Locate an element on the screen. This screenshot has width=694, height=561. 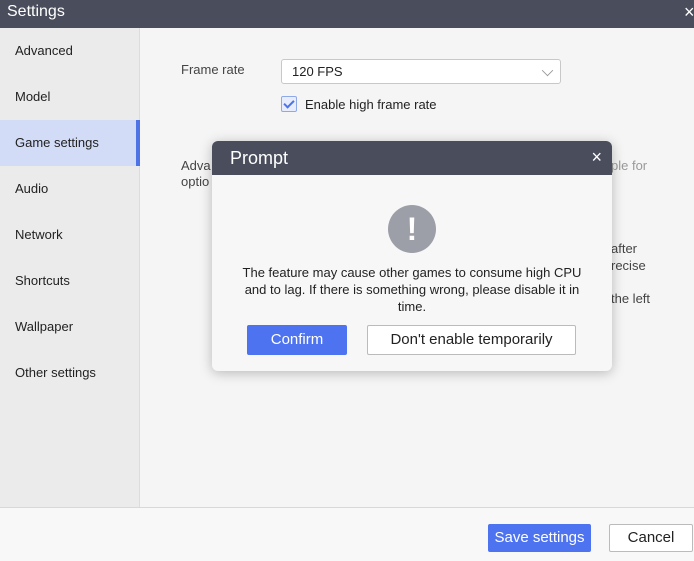
window-title: Settings is located at coordinates (36, 11).